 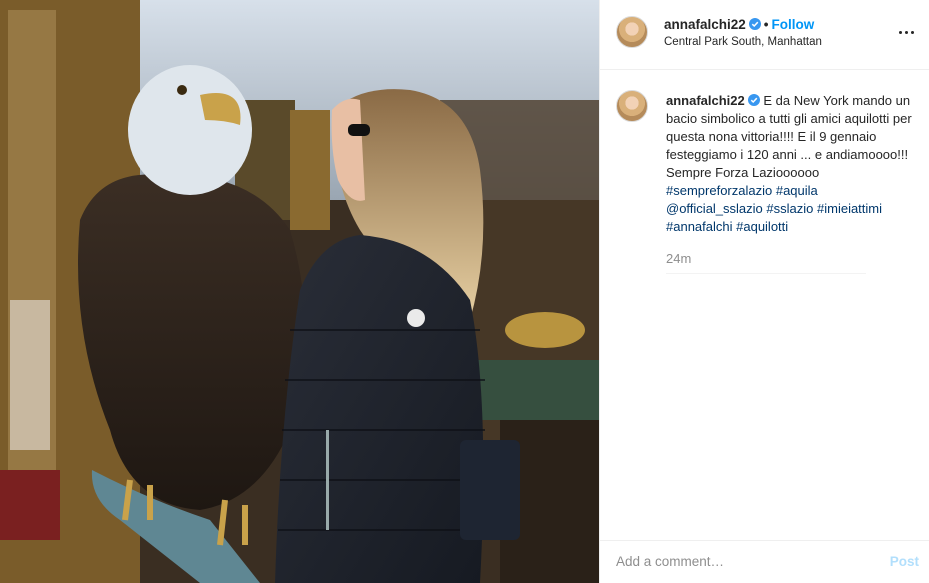 I want to click on caption-username: annafalchi22, so click(x=705, y=100).